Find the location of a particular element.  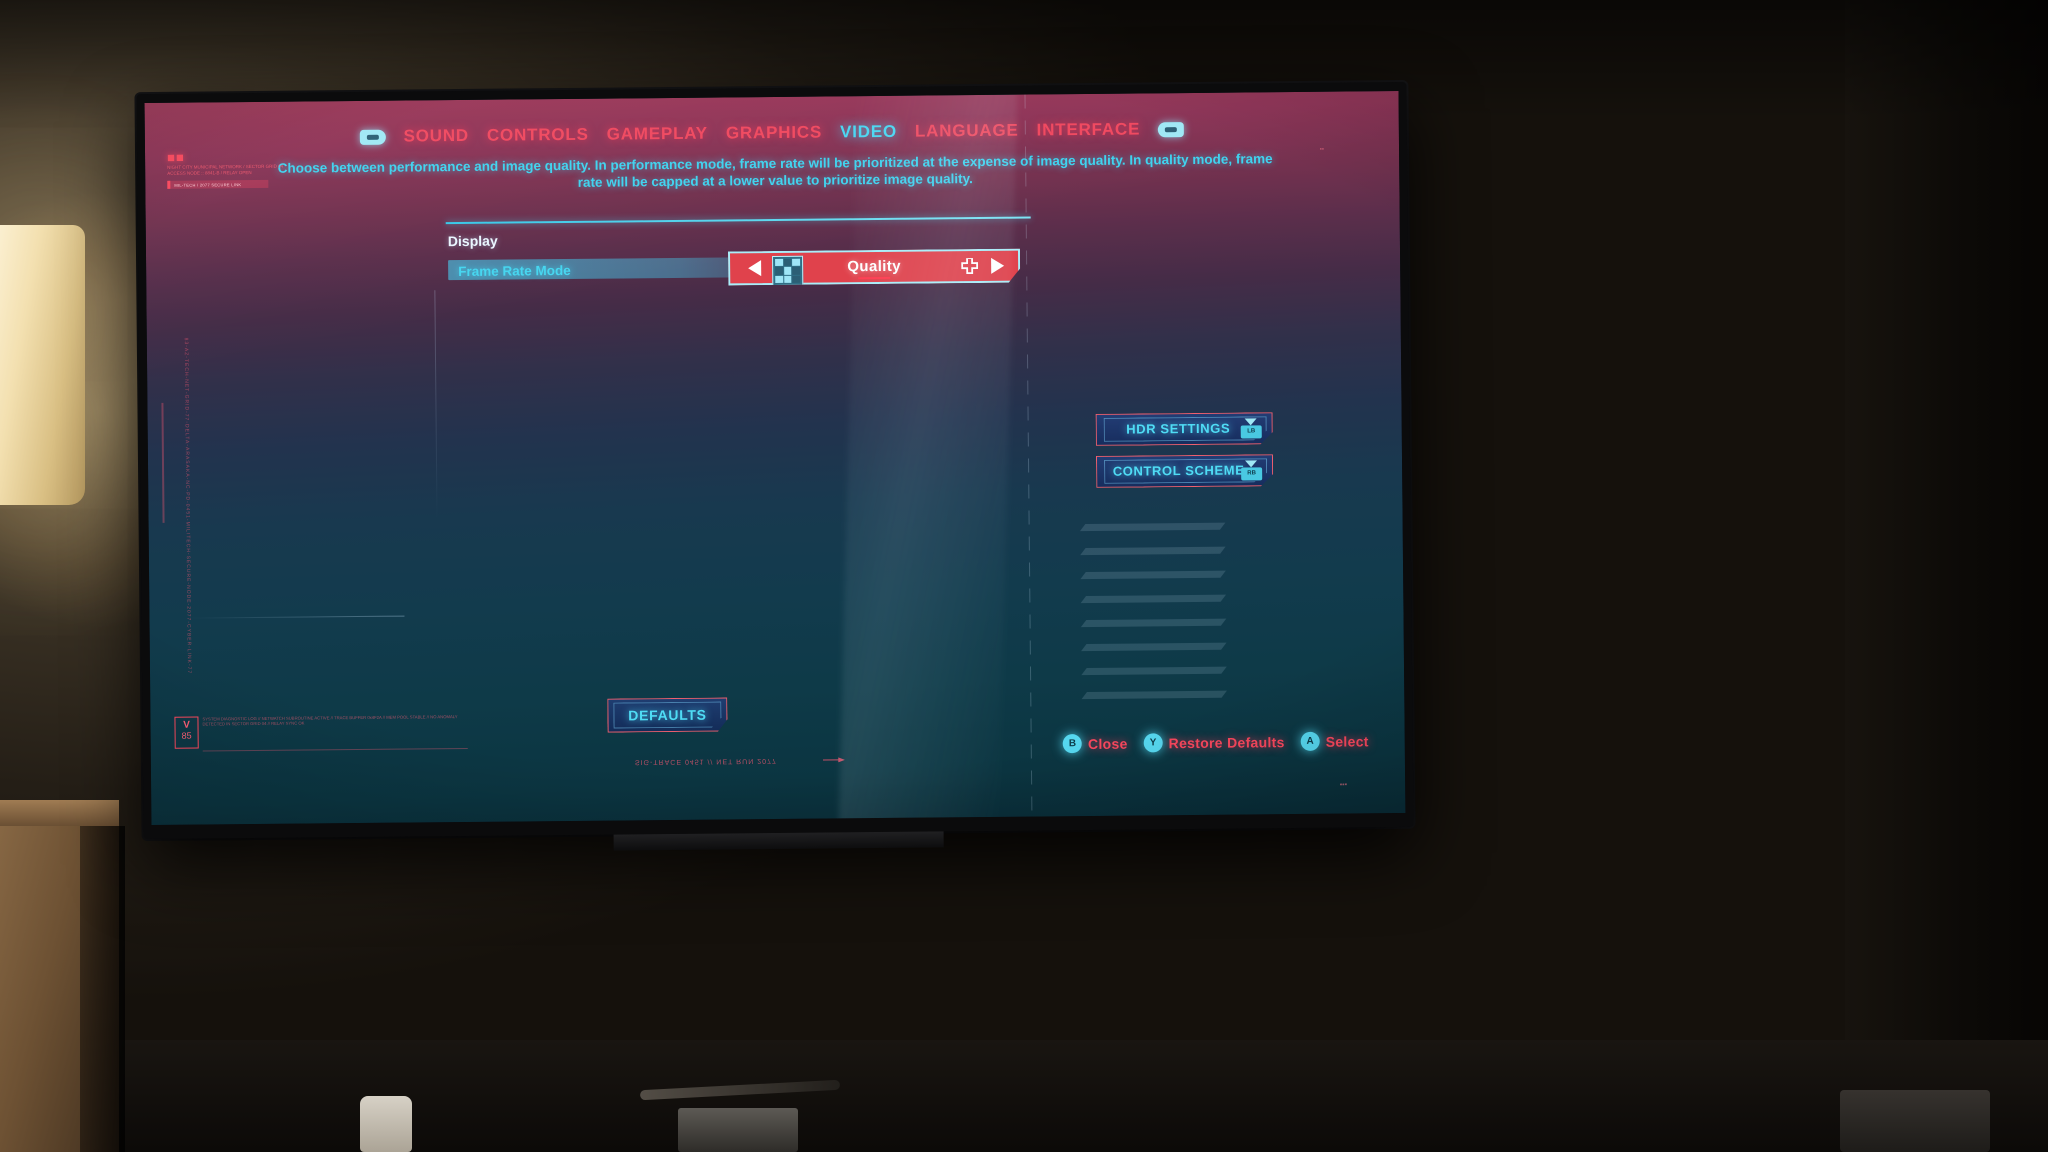

bumper-badge-icon: RB is located at coordinates (1251, 470).